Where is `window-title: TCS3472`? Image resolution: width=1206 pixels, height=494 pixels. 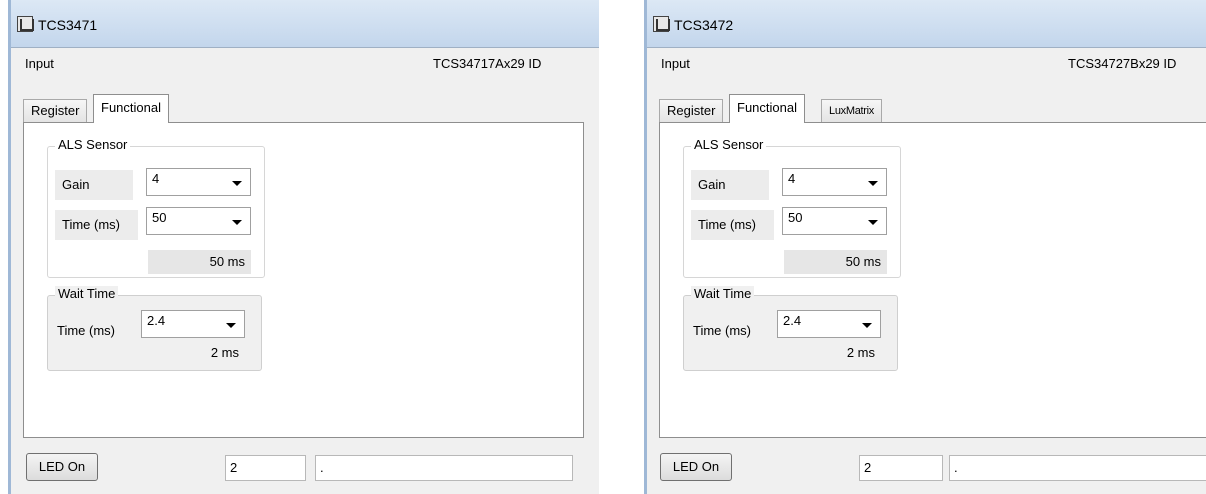
window-title: TCS3472 is located at coordinates (704, 25).